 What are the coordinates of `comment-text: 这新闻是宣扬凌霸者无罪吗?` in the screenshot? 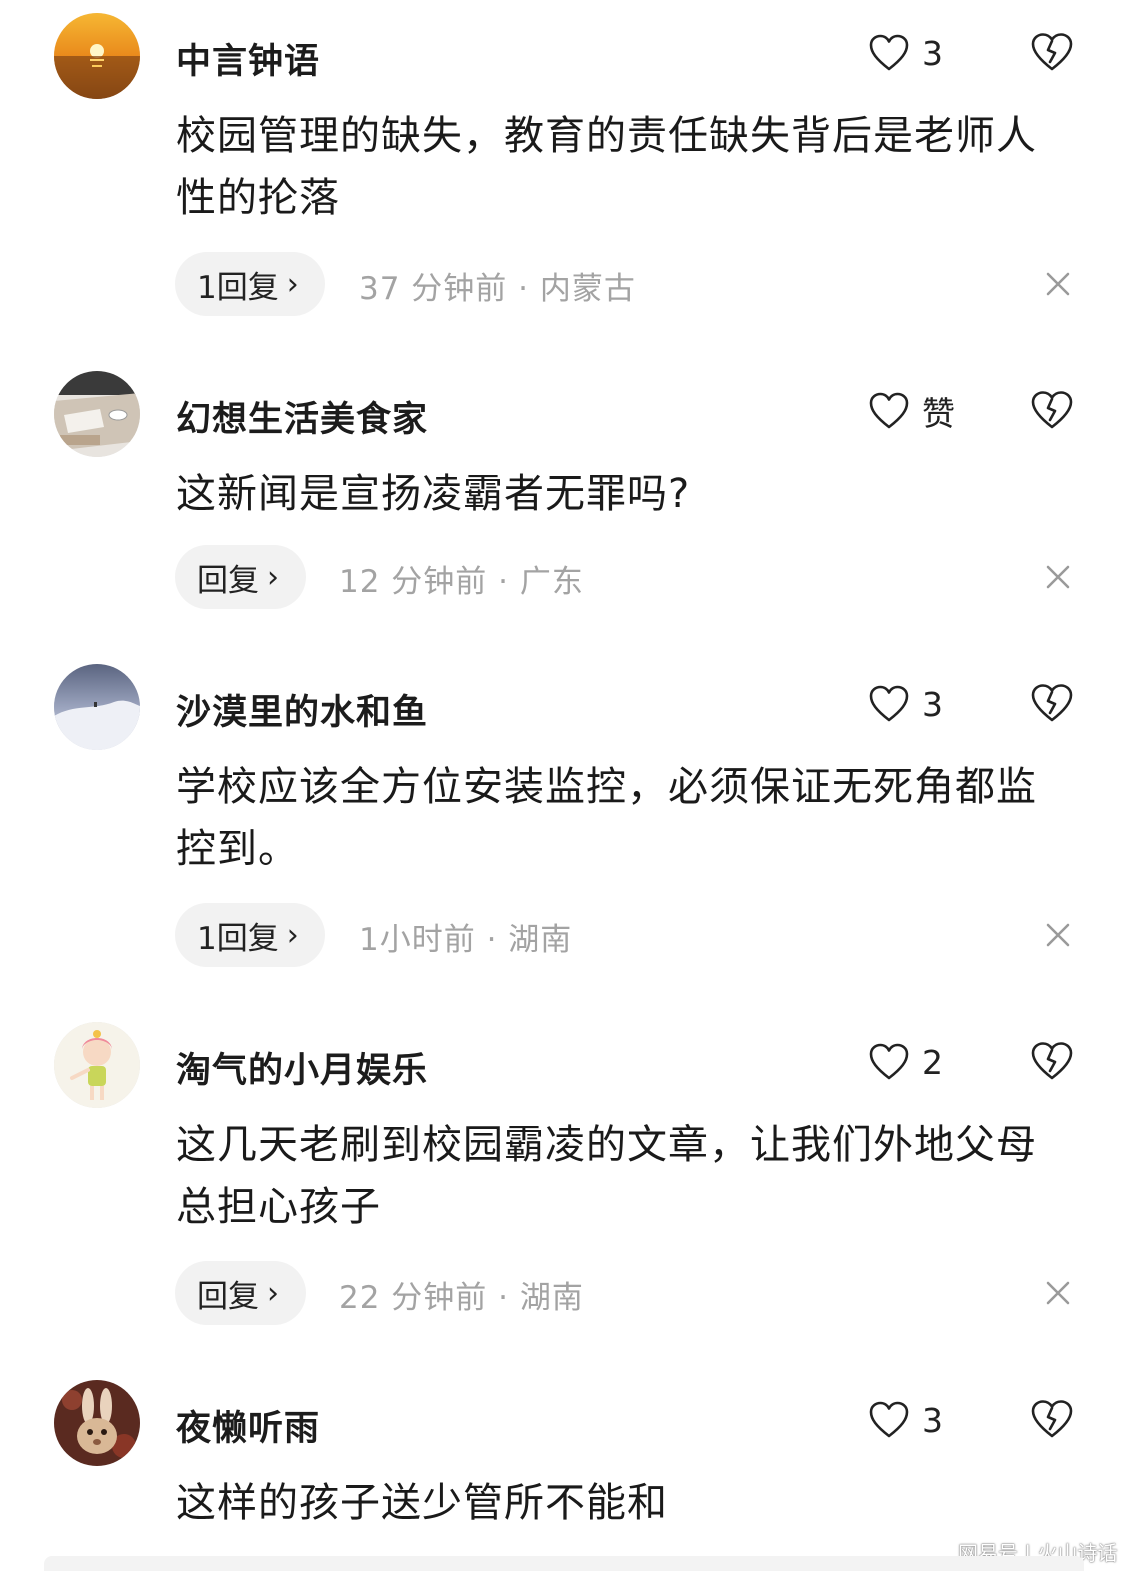 It's located at (433, 494).